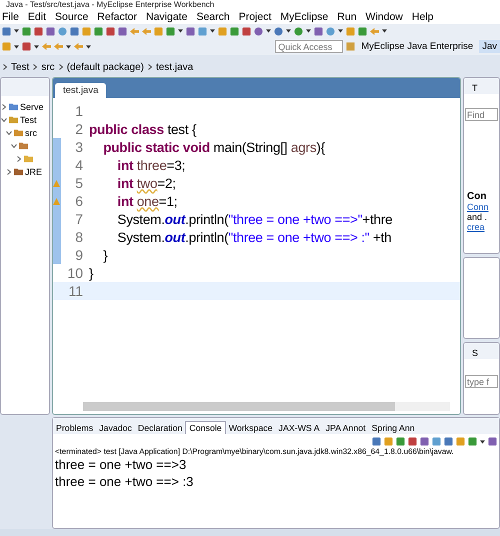 The width and height of the screenshot is (500, 536). I want to click on filter-field: type f, so click(481, 381).